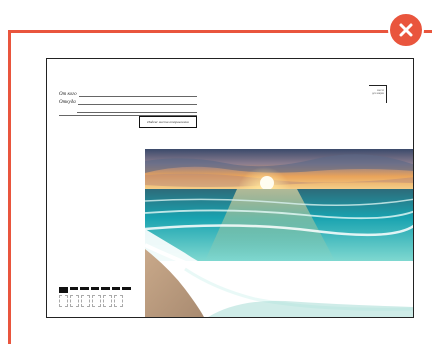 This screenshot has height=344, width=438. What do you see at coordinates (67, 102) in the screenshot?
I see `where-from-label: Откуда` at bounding box center [67, 102].